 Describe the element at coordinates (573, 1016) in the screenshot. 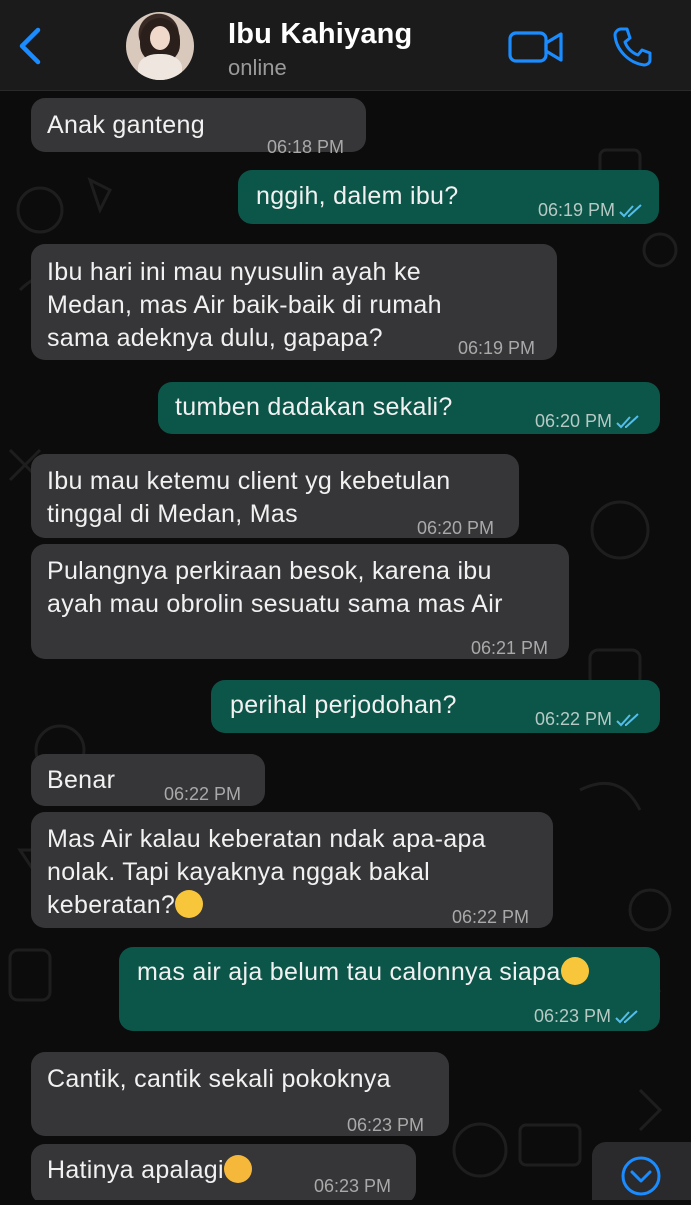

I see `message-time-text: 06:23 PM` at that location.